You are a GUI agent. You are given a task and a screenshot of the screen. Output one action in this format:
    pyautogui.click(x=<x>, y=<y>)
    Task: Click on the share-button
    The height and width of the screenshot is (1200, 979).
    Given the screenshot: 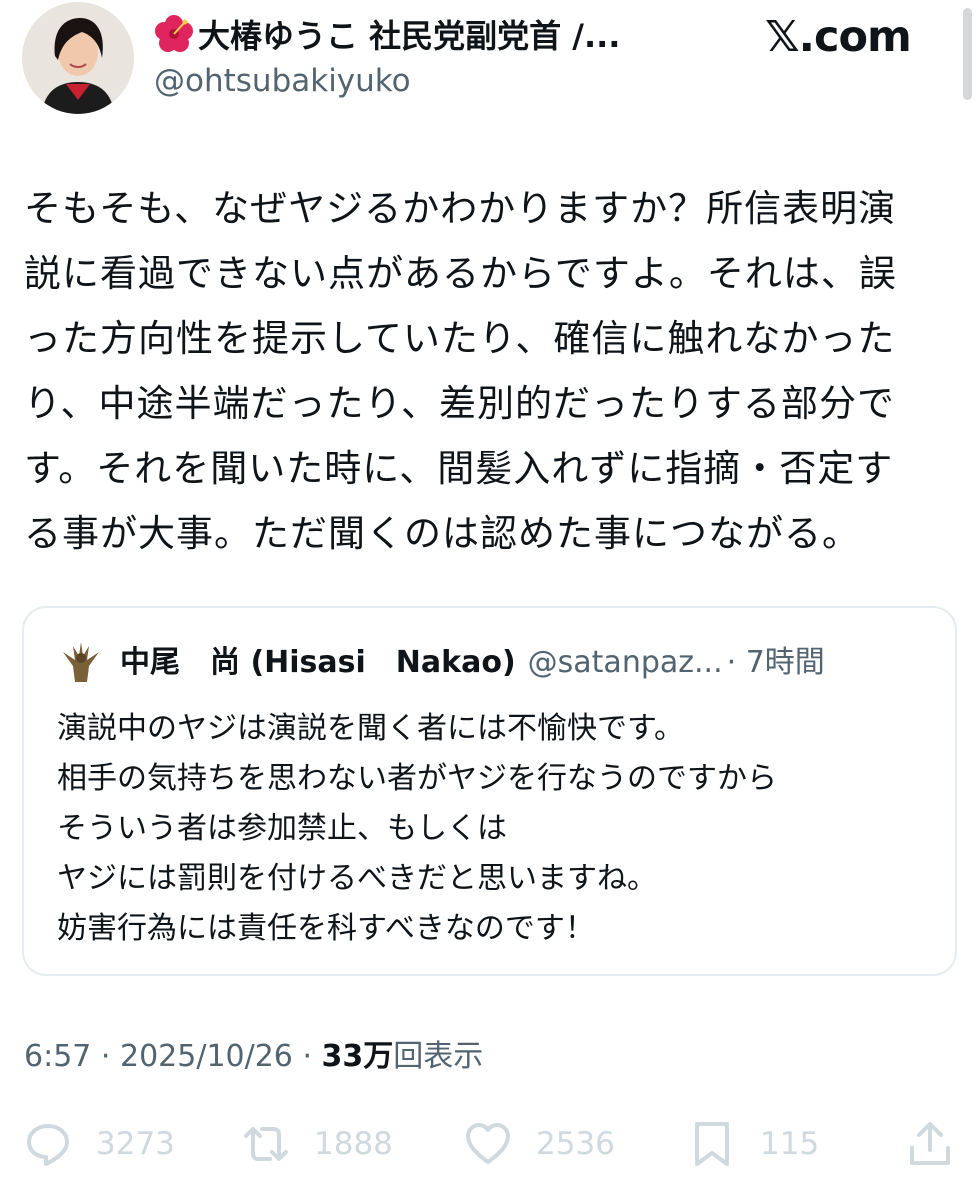 What is the action you would take?
    pyautogui.click(x=930, y=1144)
    